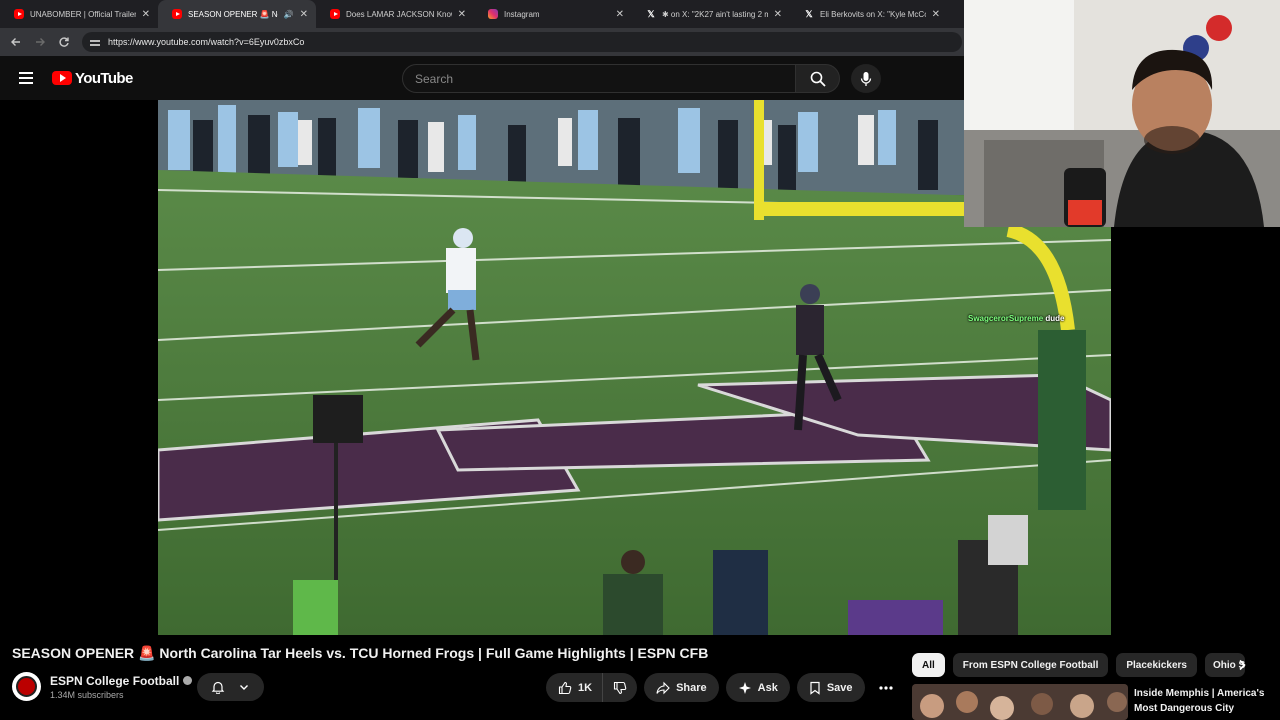 This screenshot has height=720, width=1280. I want to click on reload-icon, so click(64, 42).